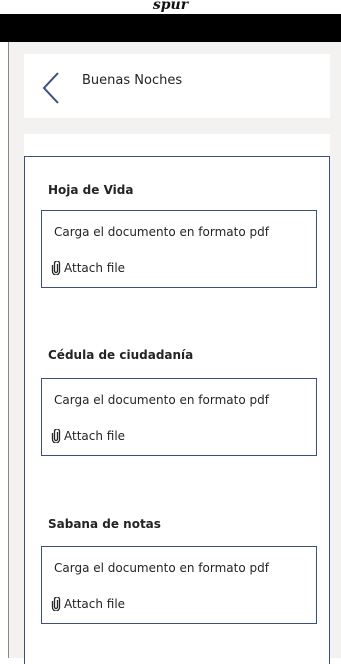  What do you see at coordinates (132, 80) in the screenshot?
I see `header-title: Buenas Noches` at bounding box center [132, 80].